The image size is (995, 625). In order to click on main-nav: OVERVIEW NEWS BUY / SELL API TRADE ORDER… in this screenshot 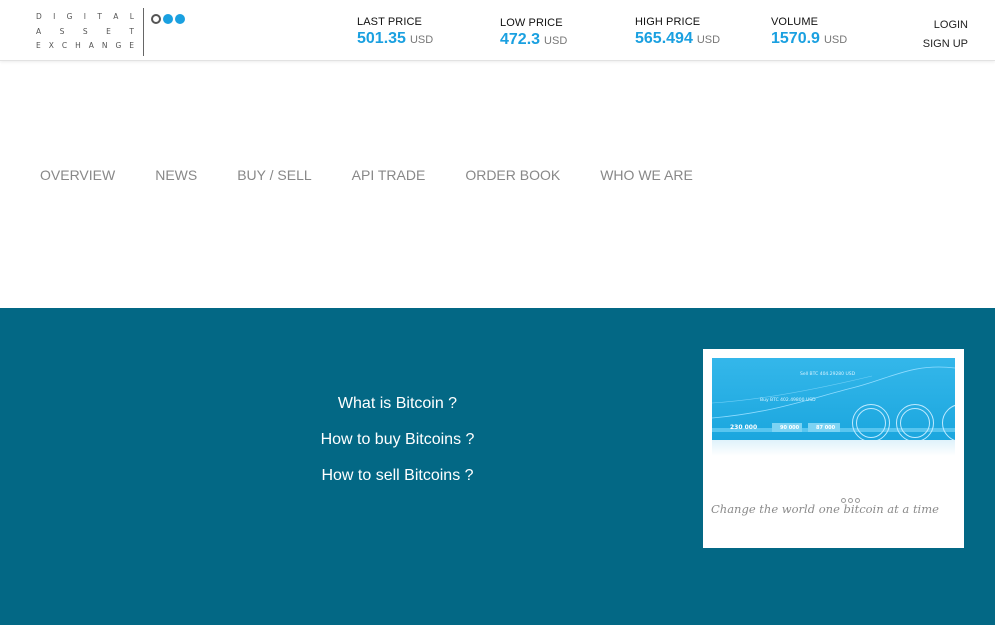, I will do `click(386, 175)`.